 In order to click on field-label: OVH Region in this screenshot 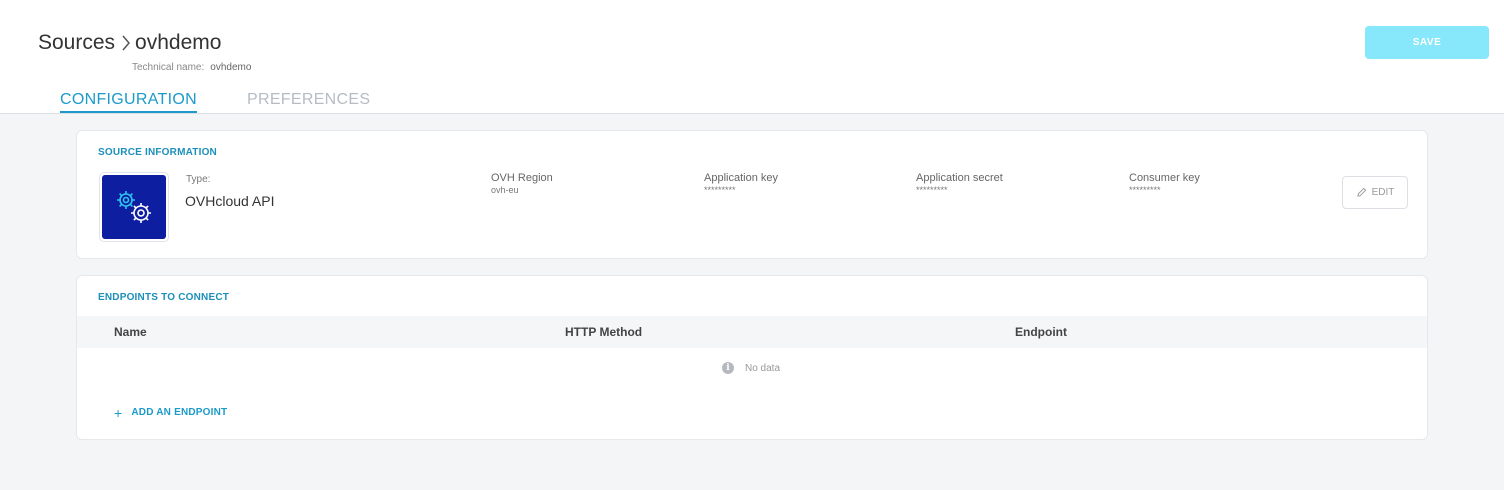, I will do `click(522, 178)`.